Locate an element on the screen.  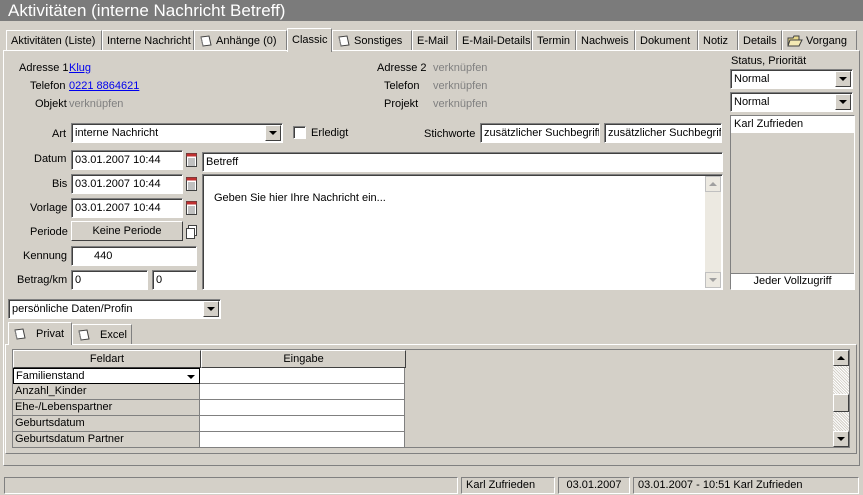
template-input: 03.01.2007 10:44 is located at coordinates (127, 208).